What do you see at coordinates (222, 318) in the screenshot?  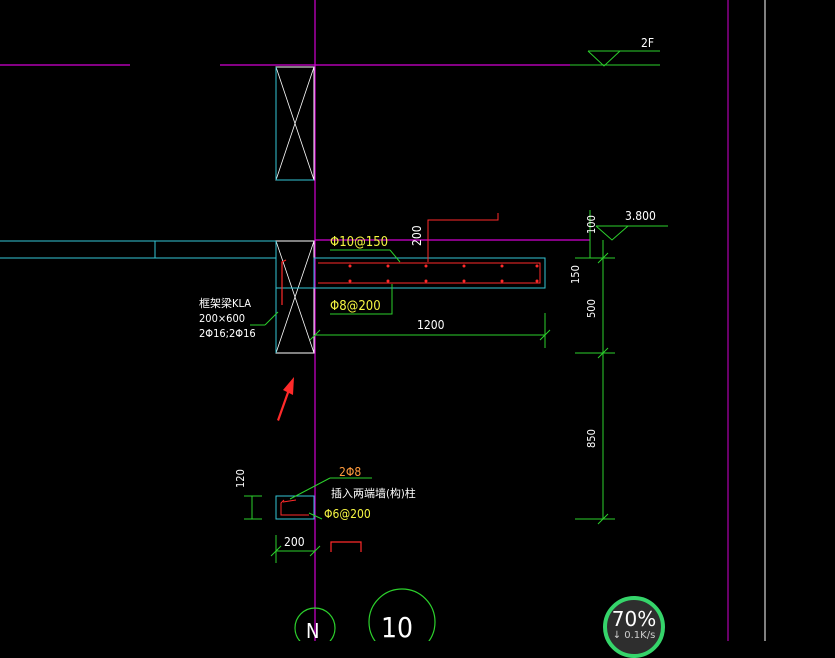 I see `beam-label-line2: 200×600` at bounding box center [222, 318].